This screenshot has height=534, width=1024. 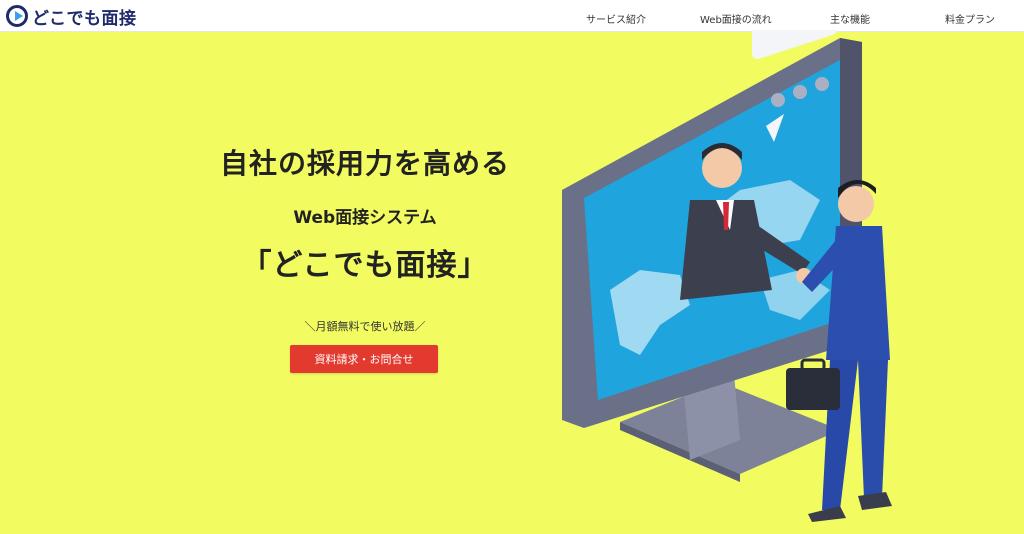 What do you see at coordinates (616, 18) in the screenshot?
I see `nav-item-service: サービス紹介` at bounding box center [616, 18].